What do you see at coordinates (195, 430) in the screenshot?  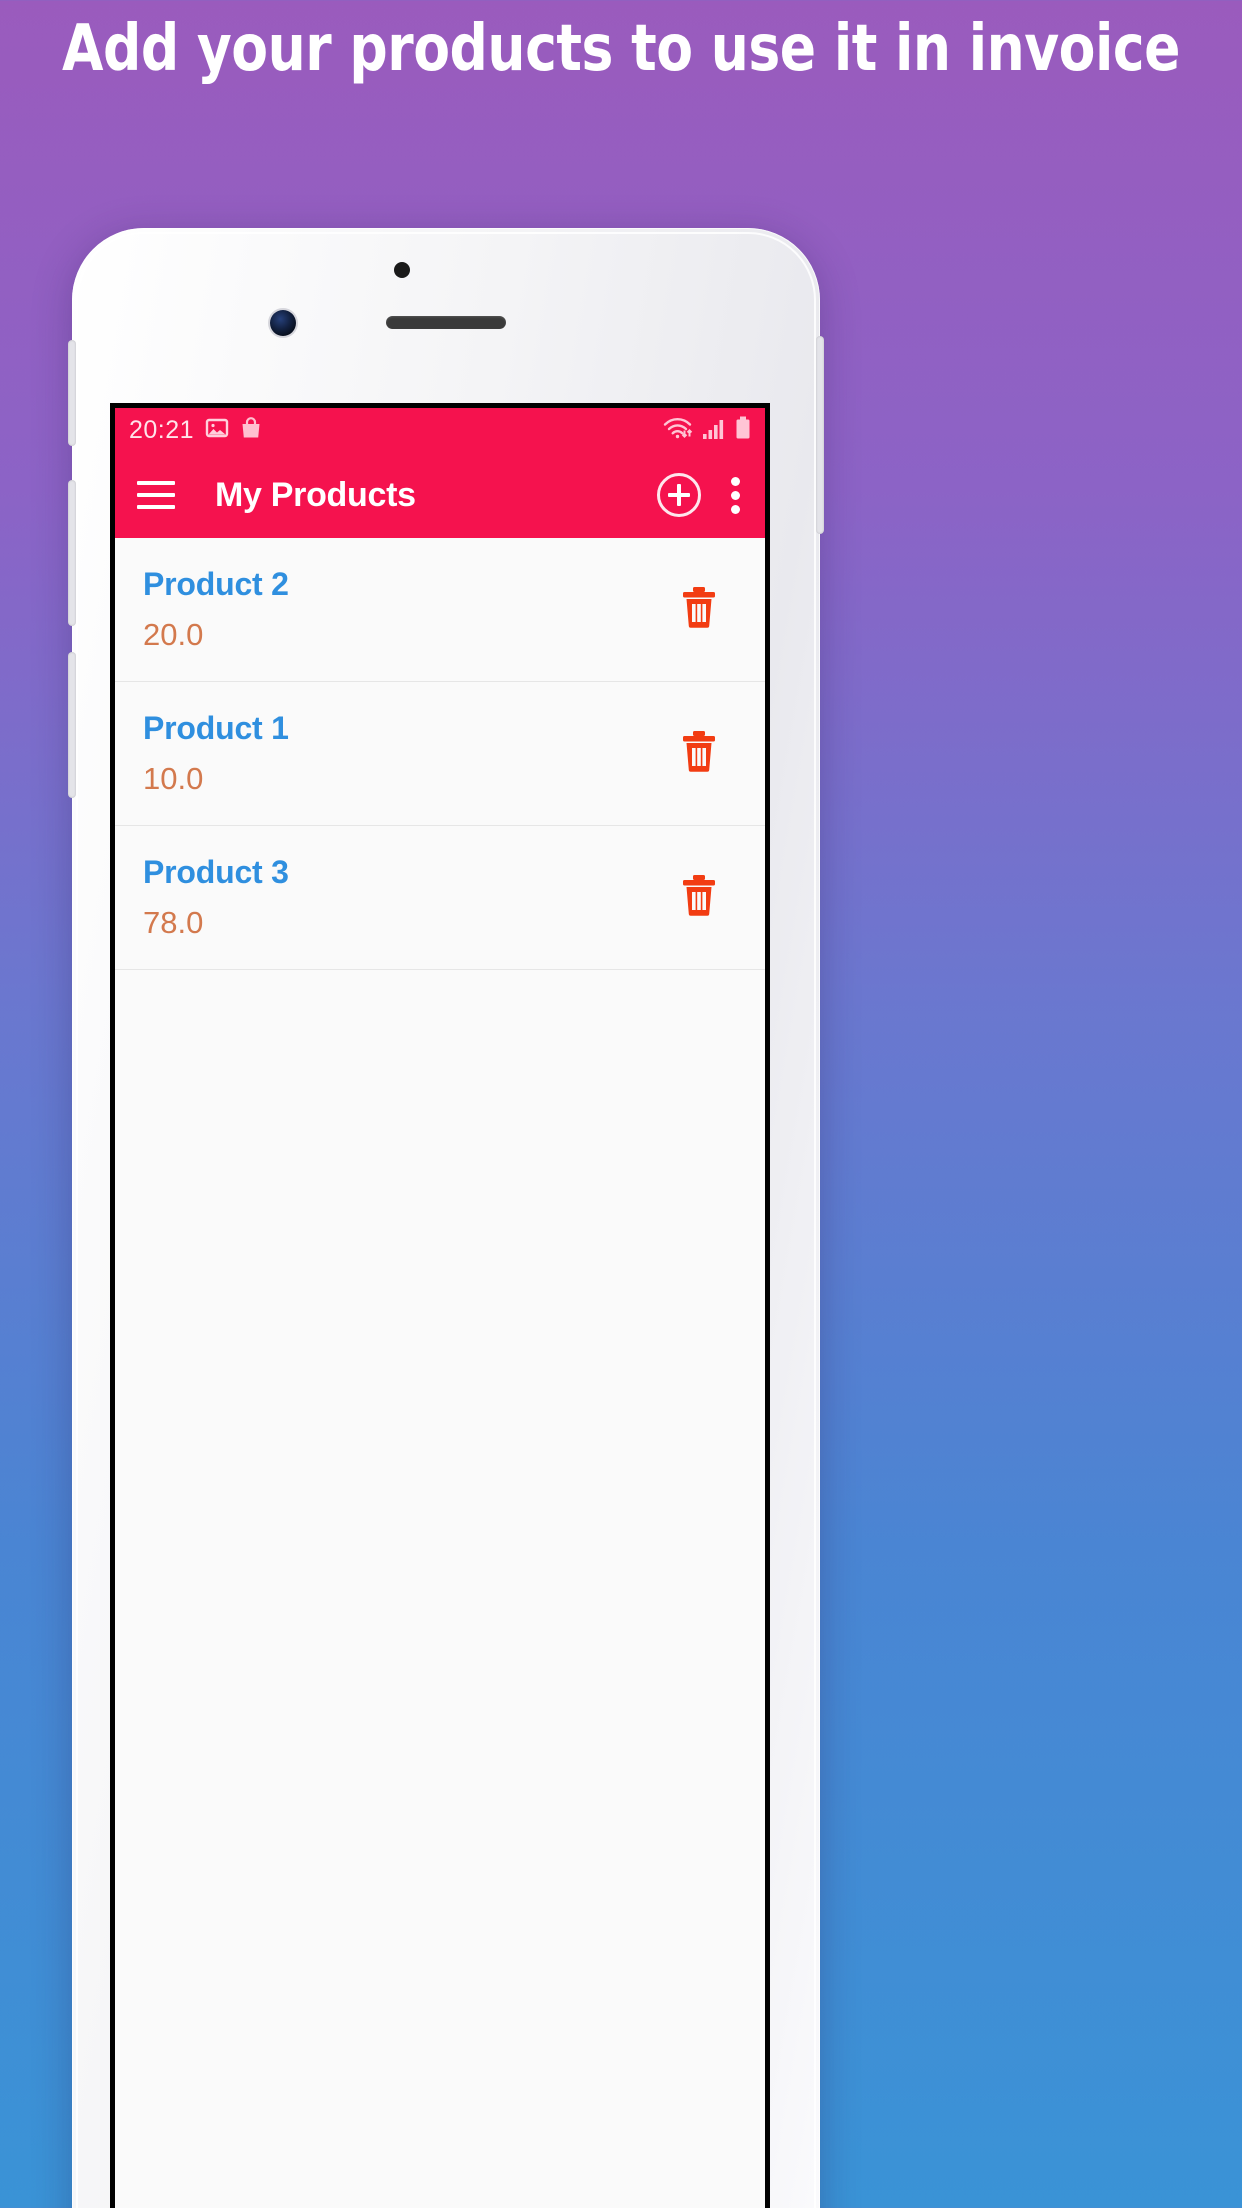 I see `status-bar-left: 20:21` at bounding box center [195, 430].